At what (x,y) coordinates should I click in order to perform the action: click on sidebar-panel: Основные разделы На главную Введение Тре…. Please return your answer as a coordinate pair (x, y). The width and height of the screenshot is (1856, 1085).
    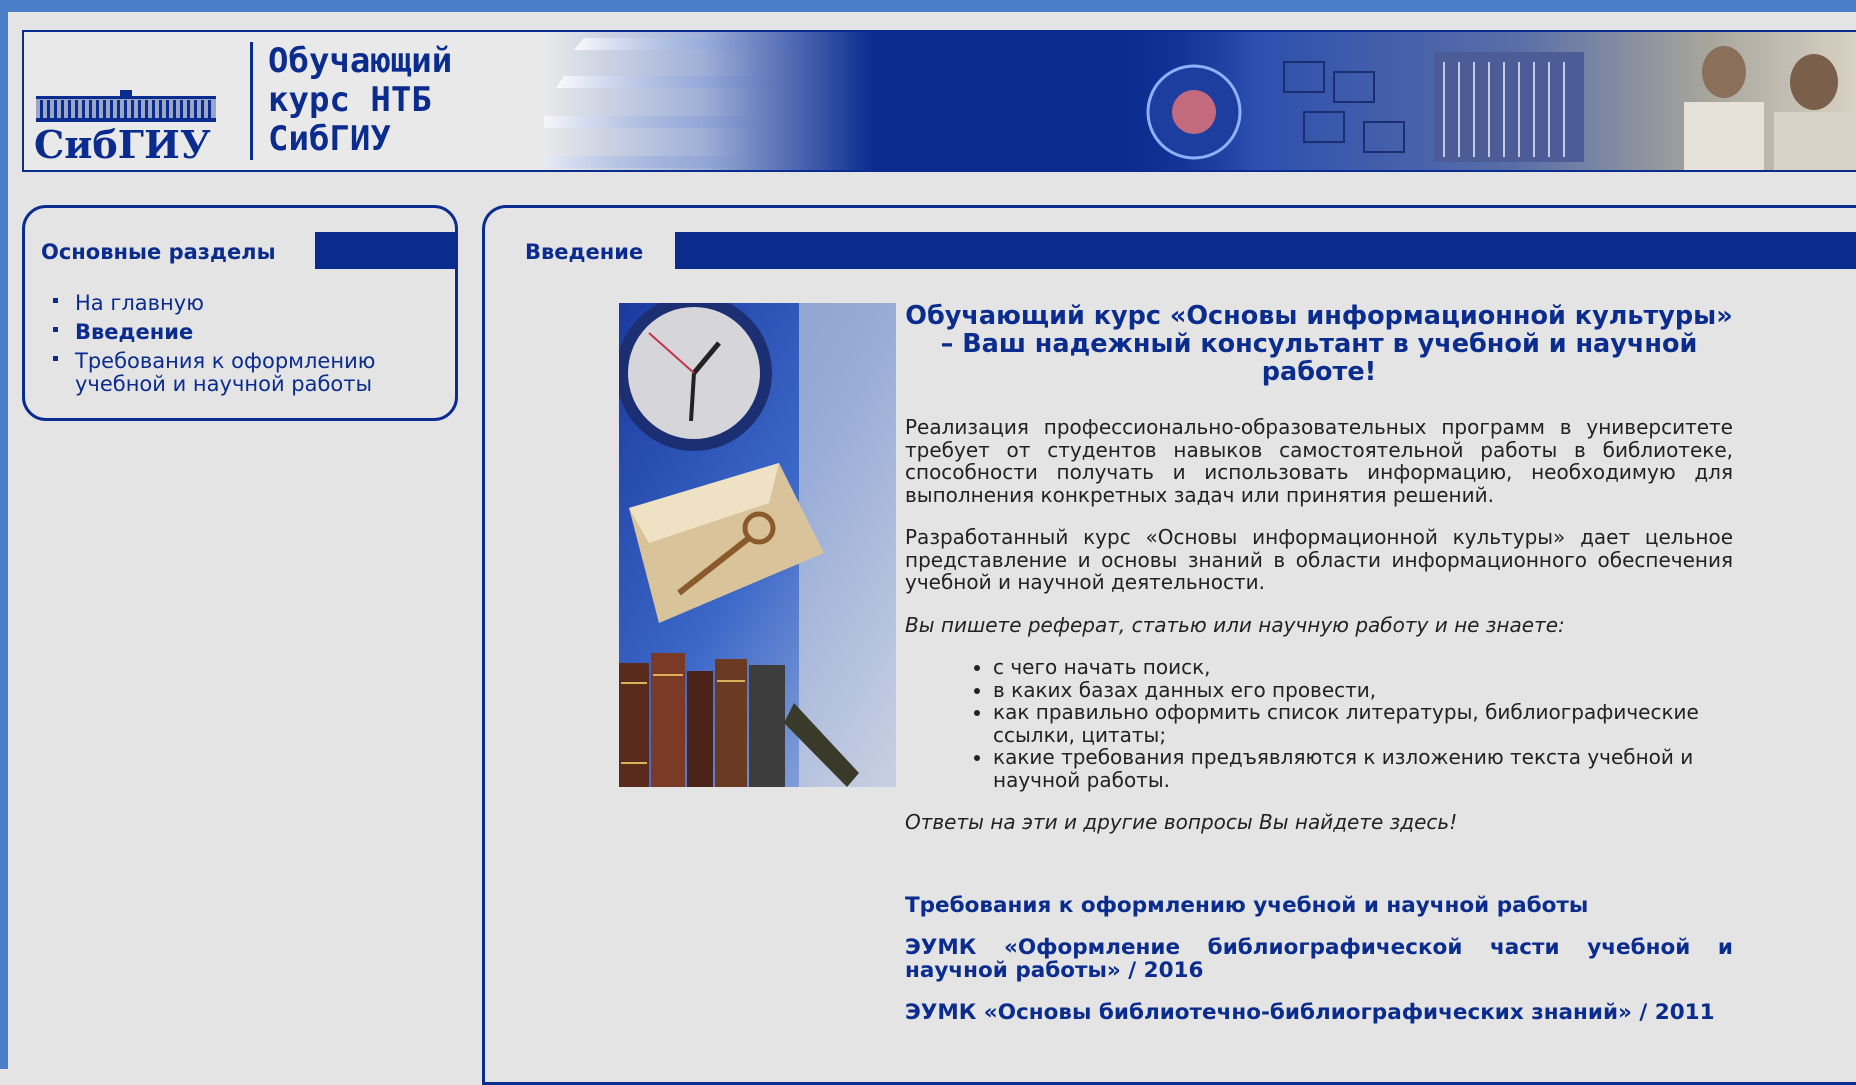
    Looking at the image, I should click on (240, 313).